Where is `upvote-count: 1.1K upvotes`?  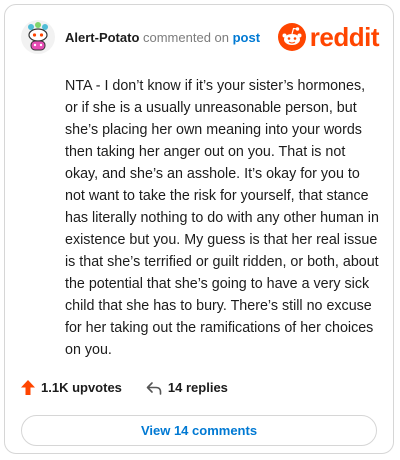
upvote-count: 1.1K upvotes is located at coordinates (81, 387).